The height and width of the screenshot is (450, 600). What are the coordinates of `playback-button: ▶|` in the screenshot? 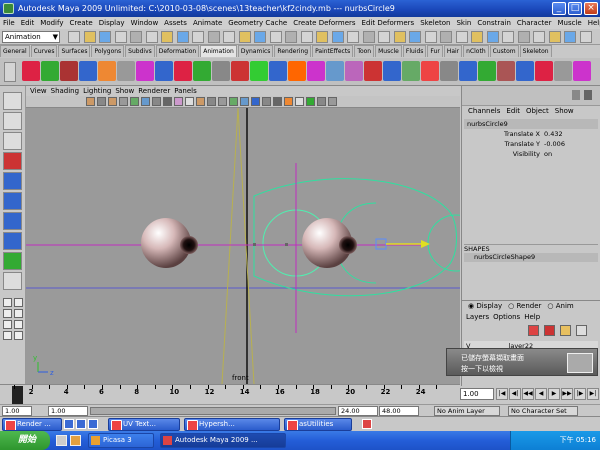 It's located at (593, 394).